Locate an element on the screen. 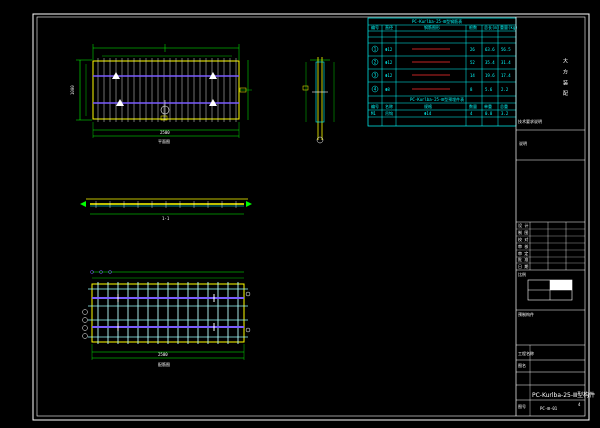  subtable-title: PC-Kurlba-25-Ⅲ型预埋件表 is located at coordinates (437, 99).